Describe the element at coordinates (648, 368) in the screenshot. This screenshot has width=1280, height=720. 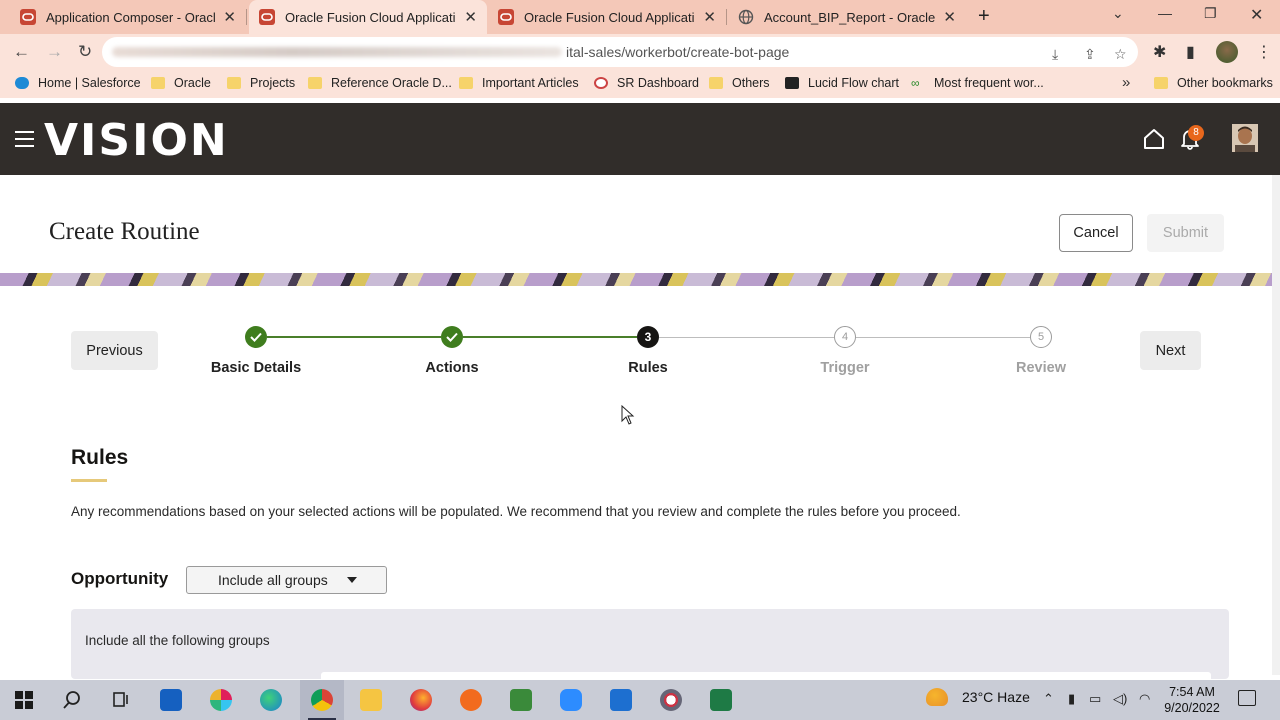
I see `step-rules-label: Rules` at that location.